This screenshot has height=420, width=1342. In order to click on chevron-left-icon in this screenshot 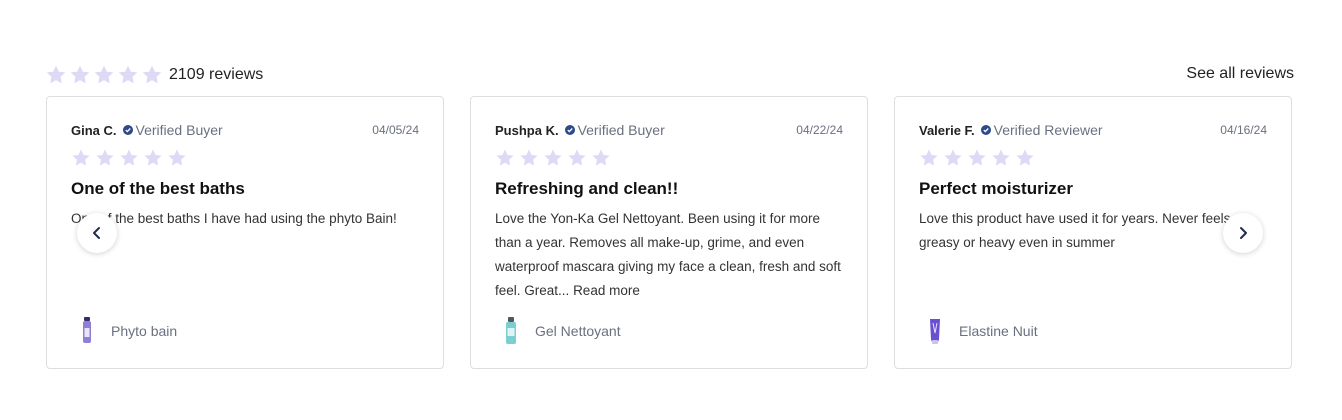, I will do `click(96, 233)`.